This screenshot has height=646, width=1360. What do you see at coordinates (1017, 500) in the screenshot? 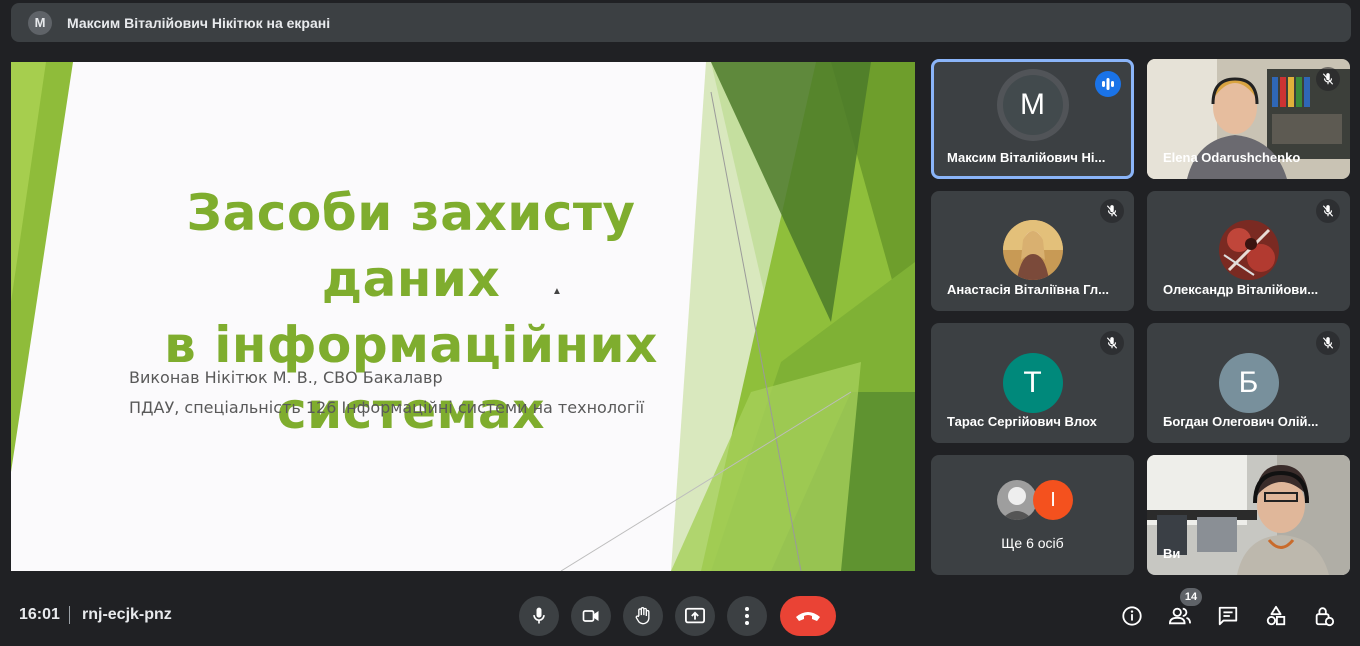
I see `group-photo-avatar` at bounding box center [1017, 500].